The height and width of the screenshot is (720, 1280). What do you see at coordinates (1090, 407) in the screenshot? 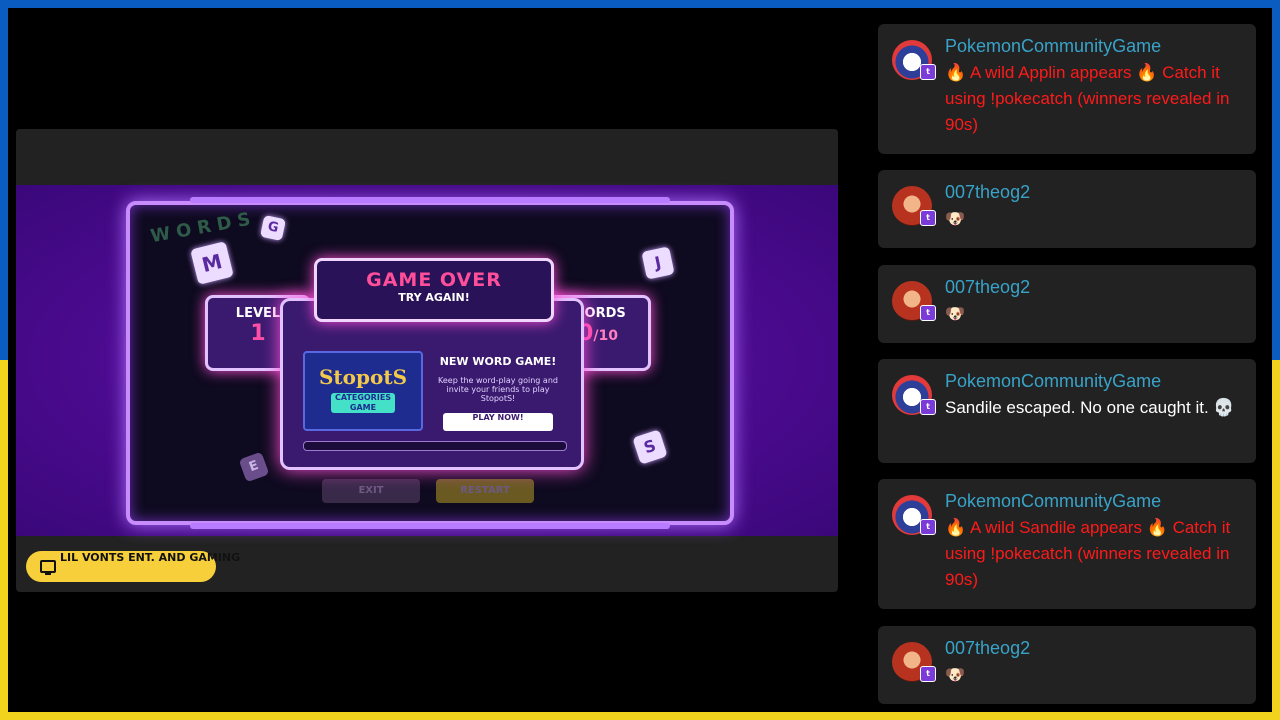
I see `chat-text: Sandile escaped. No one caught it. 💀` at bounding box center [1090, 407].